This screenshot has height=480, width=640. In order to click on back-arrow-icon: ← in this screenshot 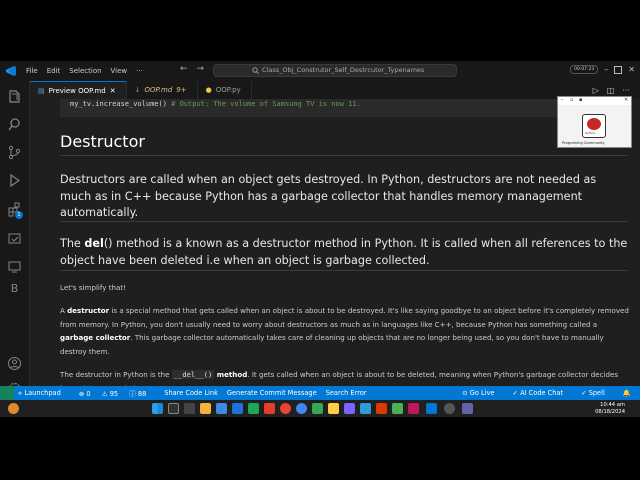, I will do `click(184, 69)`.